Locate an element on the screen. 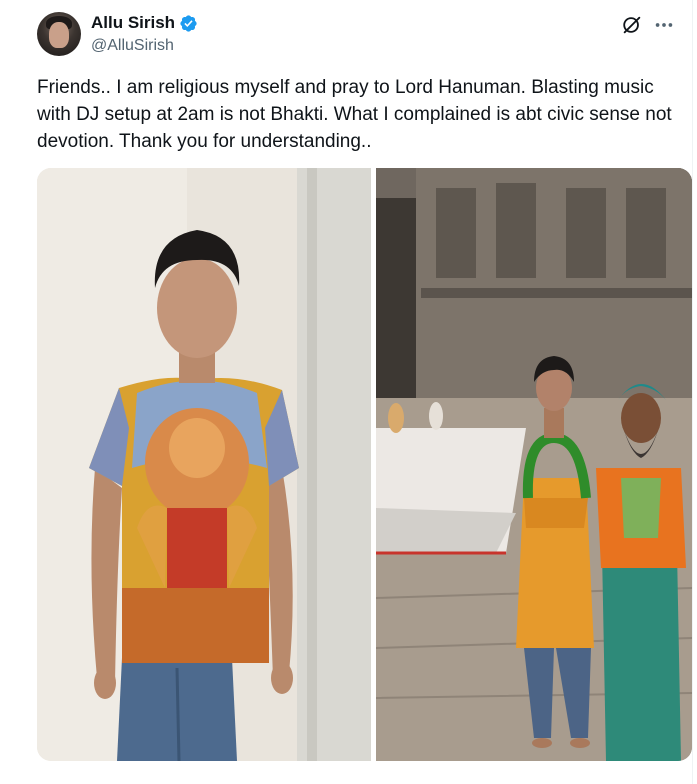 This screenshot has height=784, width=697. avatar-face is located at coordinates (59, 35).